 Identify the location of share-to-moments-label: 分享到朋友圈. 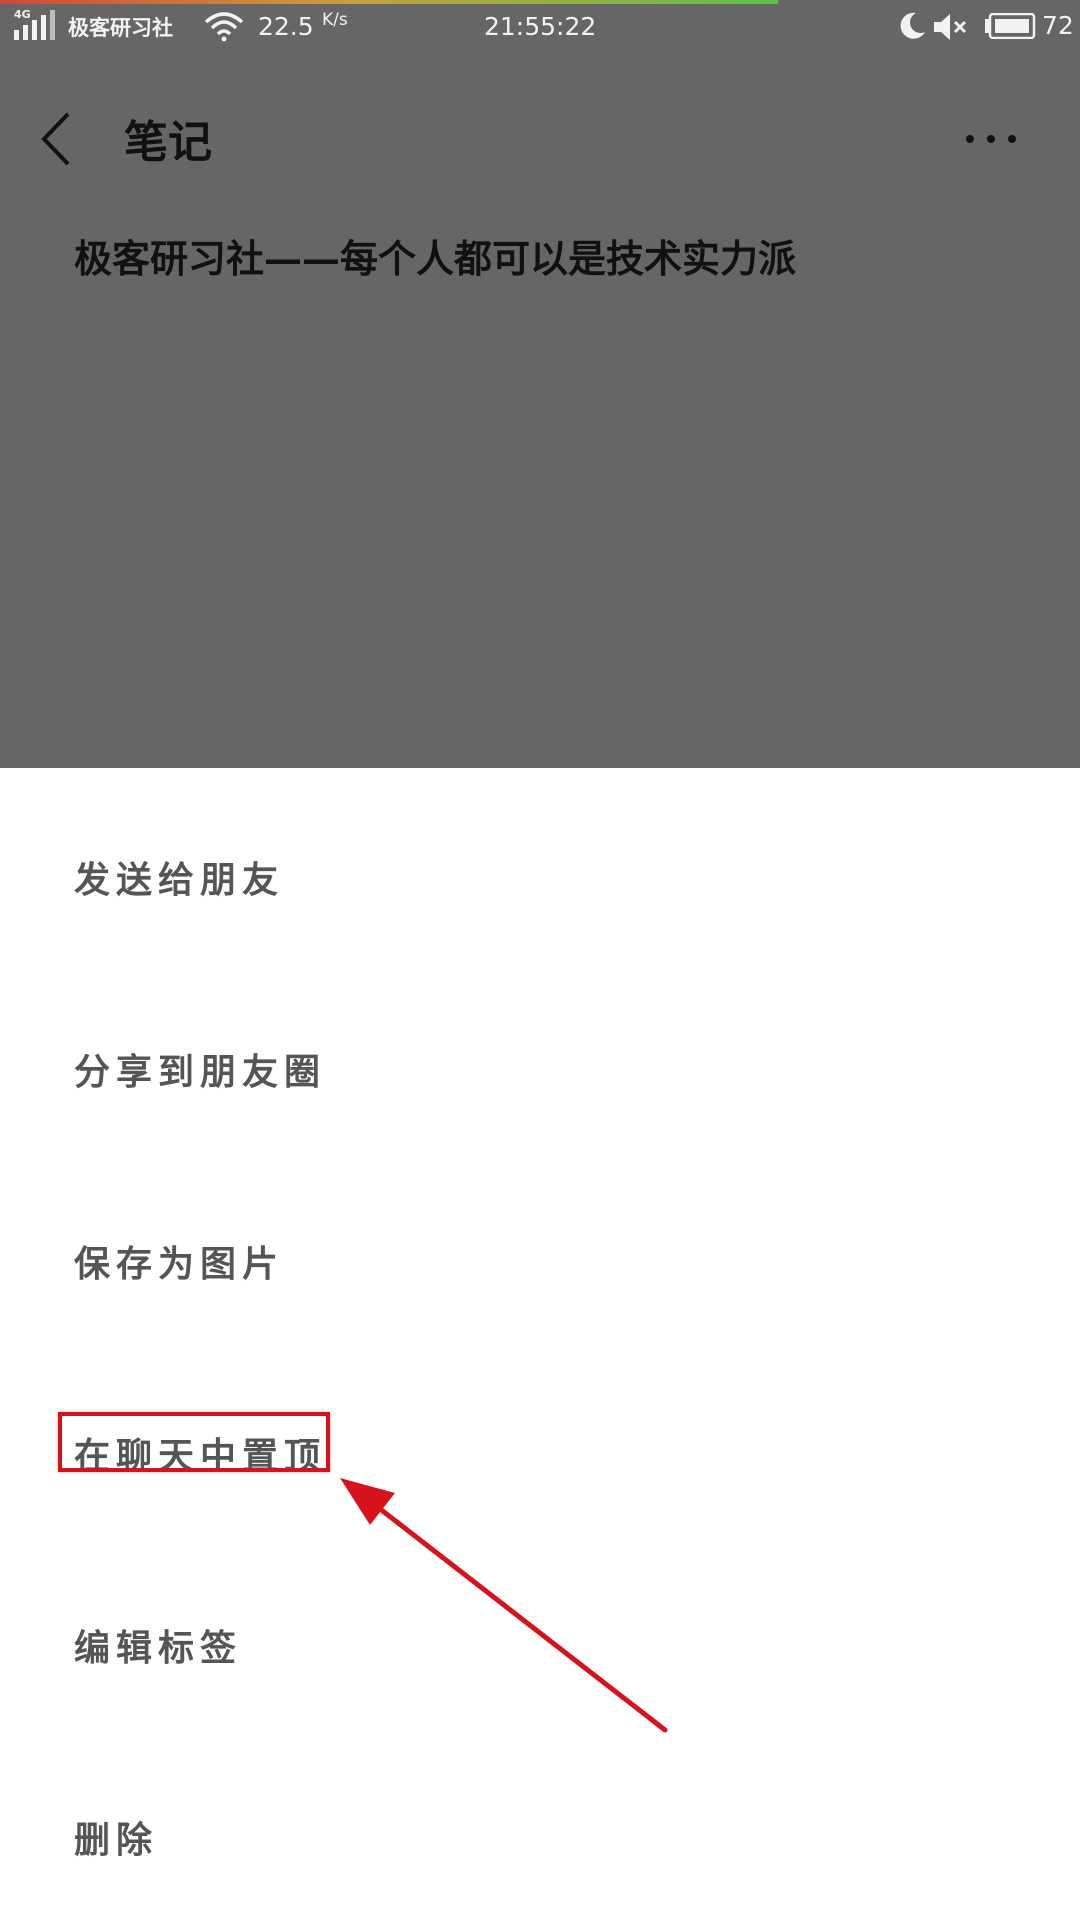
(200, 1072).